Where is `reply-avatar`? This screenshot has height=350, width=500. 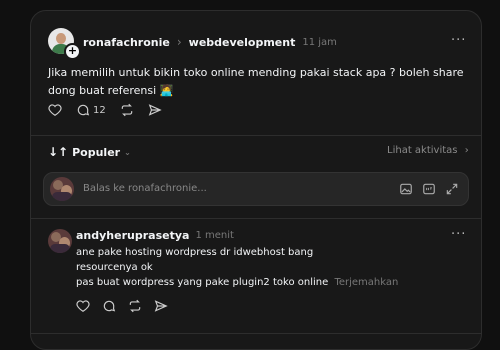 reply-avatar is located at coordinates (60, 241).